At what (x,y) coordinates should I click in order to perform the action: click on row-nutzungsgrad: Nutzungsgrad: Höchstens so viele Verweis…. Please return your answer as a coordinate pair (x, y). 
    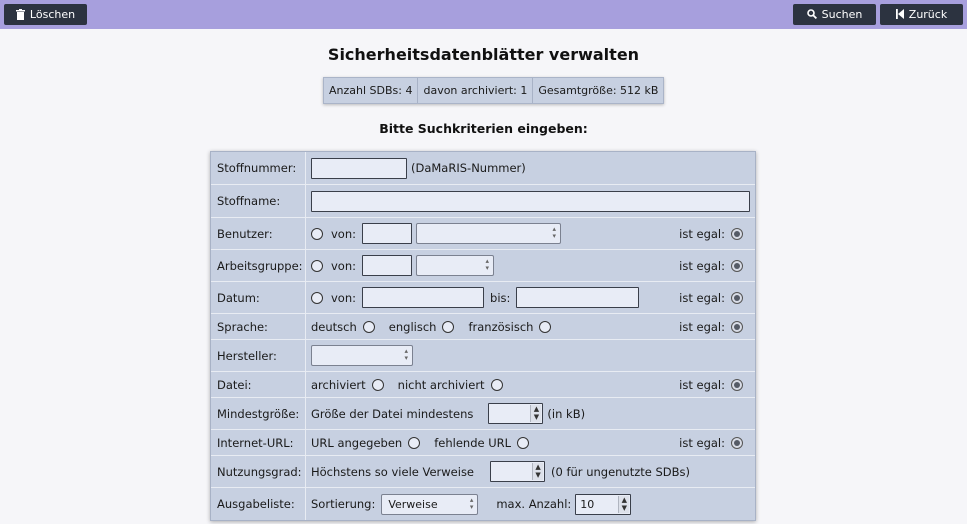
    Looking at the image, I should click on (483, 472).